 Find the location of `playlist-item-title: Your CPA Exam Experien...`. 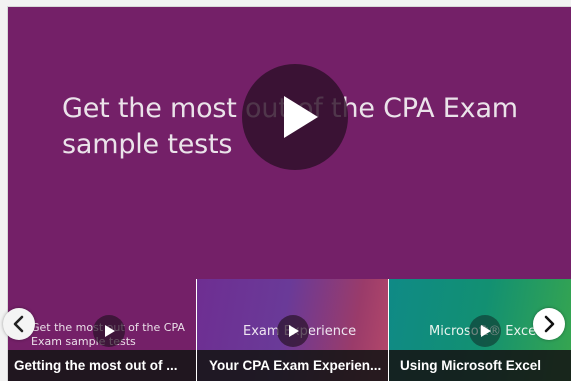

playlist-item-title: Your CPA Exam Experien... is located at coordinates (292, 365).